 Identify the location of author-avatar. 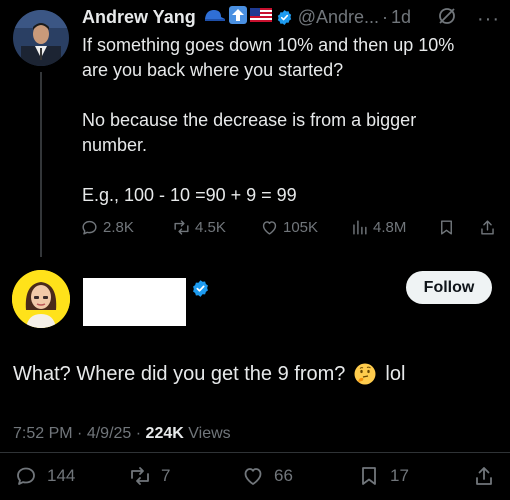
(41, 38).